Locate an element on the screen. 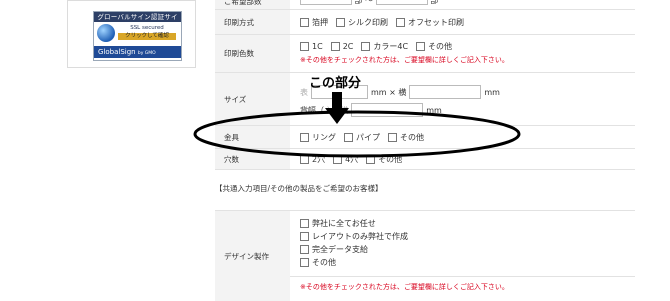  annotation-arrow is located at coordinates (337, 108).